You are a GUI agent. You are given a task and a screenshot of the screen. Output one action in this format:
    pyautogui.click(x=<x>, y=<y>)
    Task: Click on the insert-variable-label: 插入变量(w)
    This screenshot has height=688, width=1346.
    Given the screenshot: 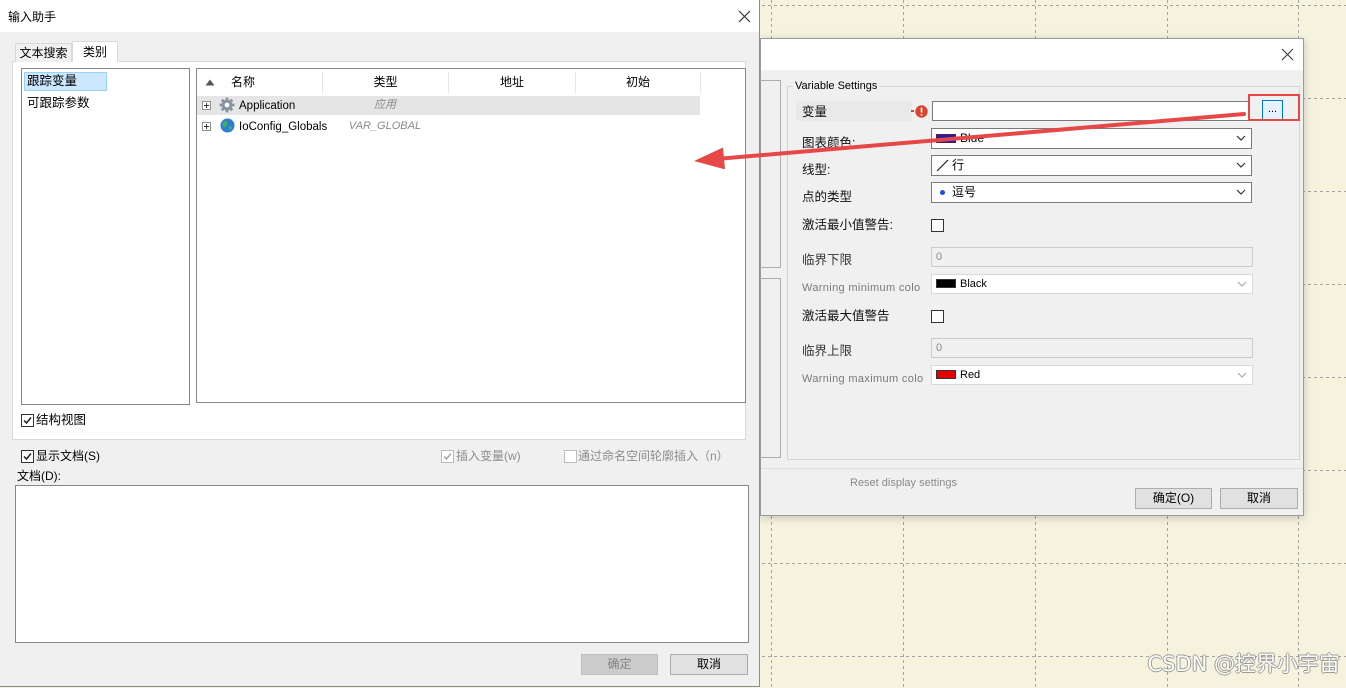 What is the action you would take?
    pyautogui.click(x=488, y=456)
    